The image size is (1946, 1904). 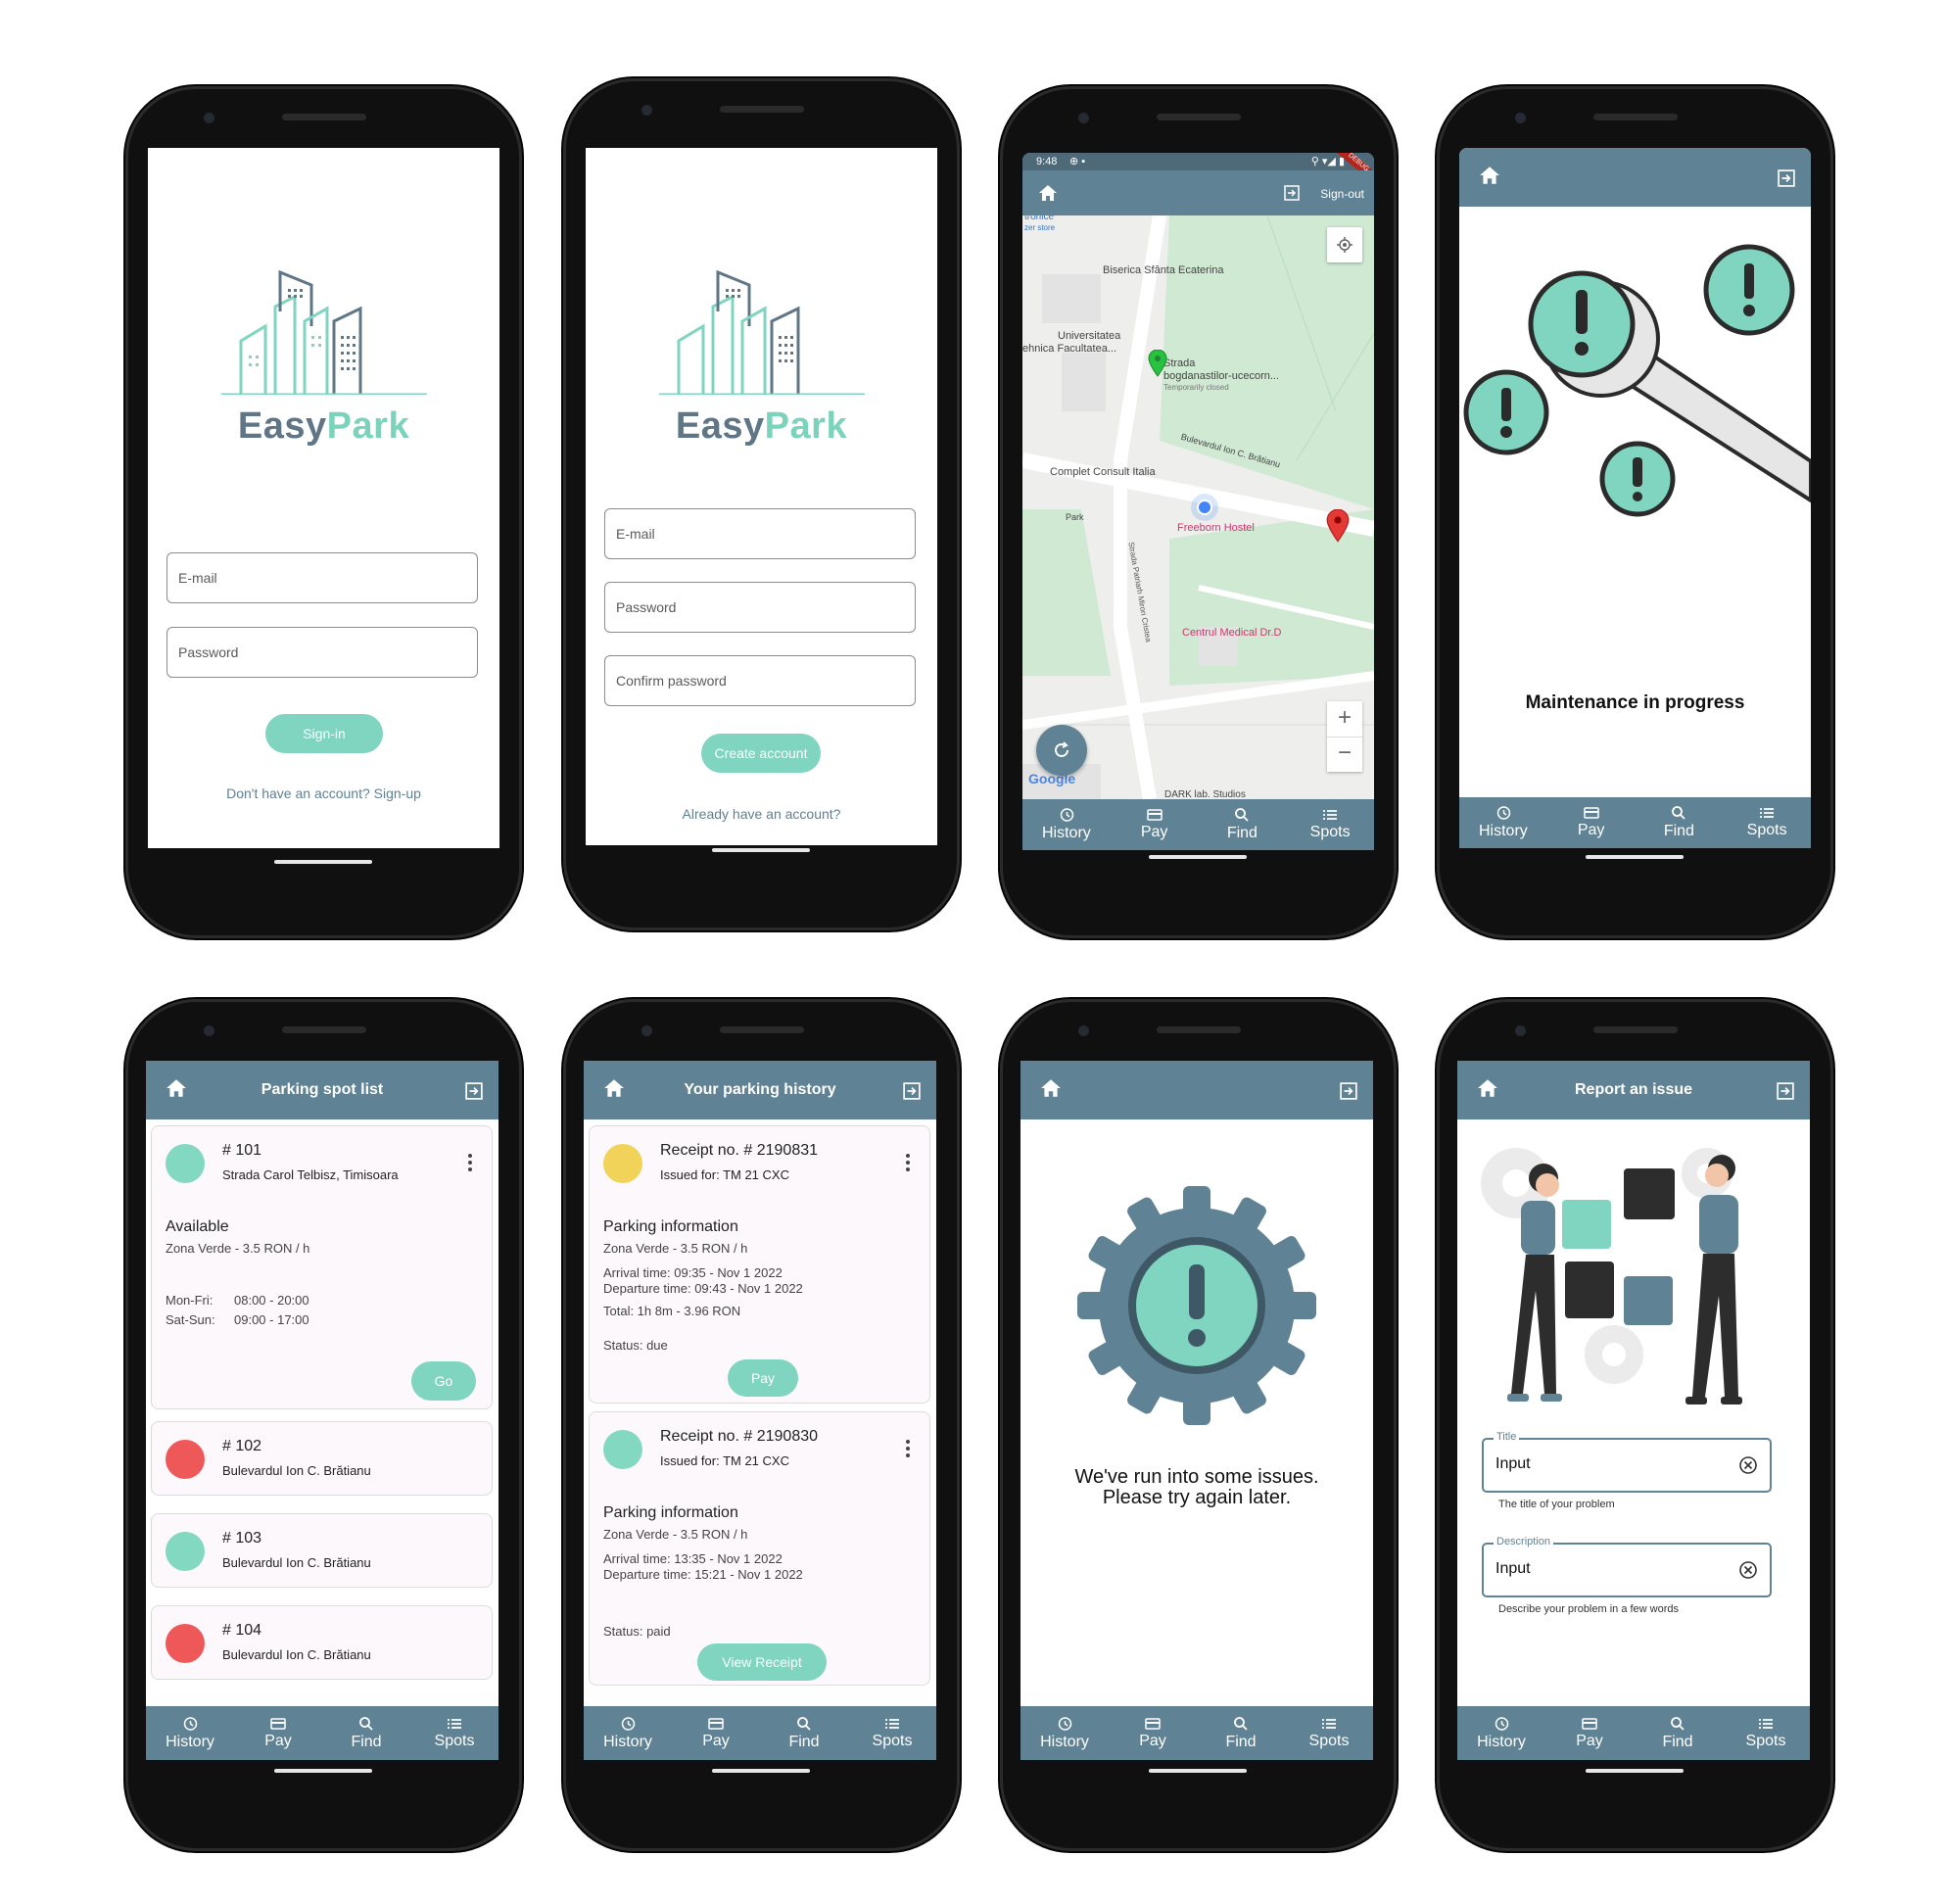 What do you see at coordinates (1627, 1462) in the screenshot?
I see `title-input: Title Input` at bounding box center [1627, 1462].